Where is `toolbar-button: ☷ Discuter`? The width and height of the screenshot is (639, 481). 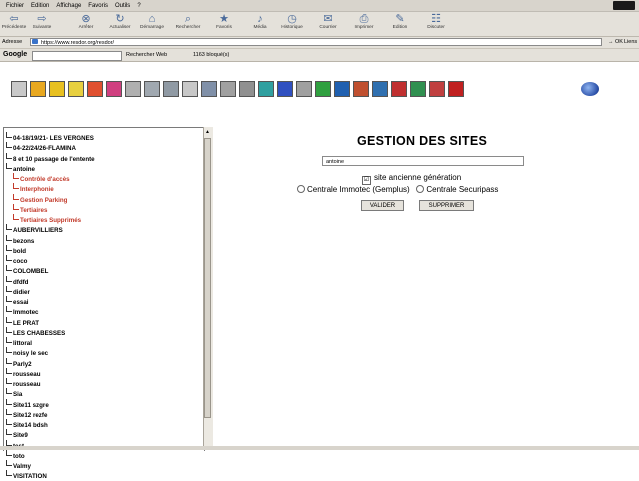
toolbar-button: ☷ Discuter is located at coordinates (436, 22).